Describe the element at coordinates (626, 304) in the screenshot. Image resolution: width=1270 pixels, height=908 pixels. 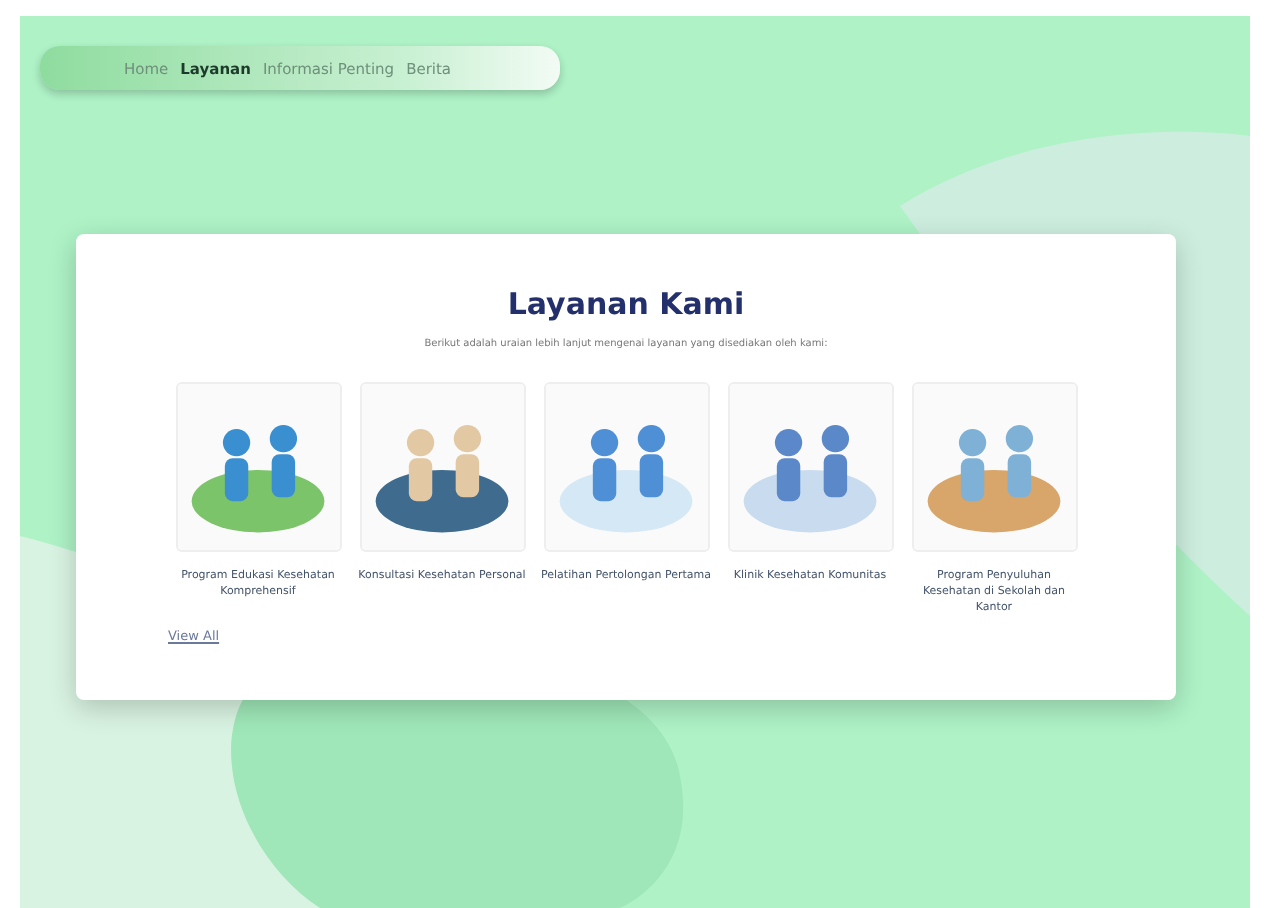
I see `section-title: Layanan Kami` at that location.